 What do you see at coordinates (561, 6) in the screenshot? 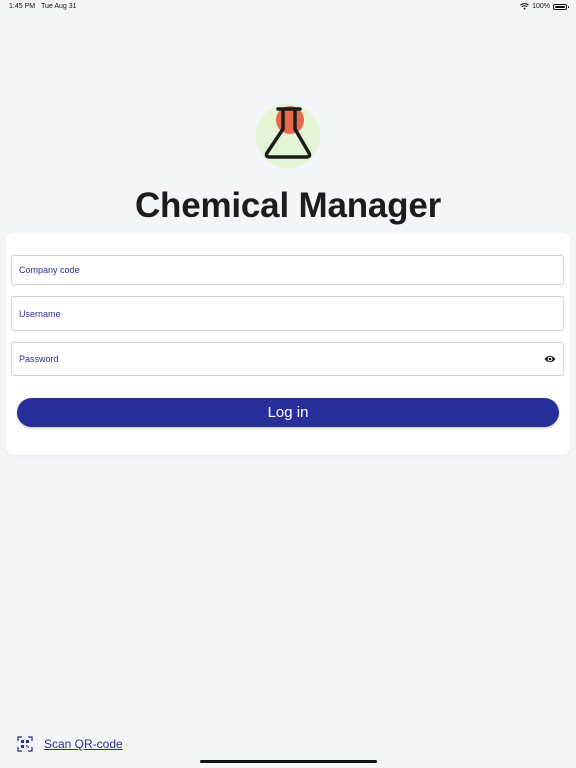
I see `battery-icon` at bounding box center [561, 6].